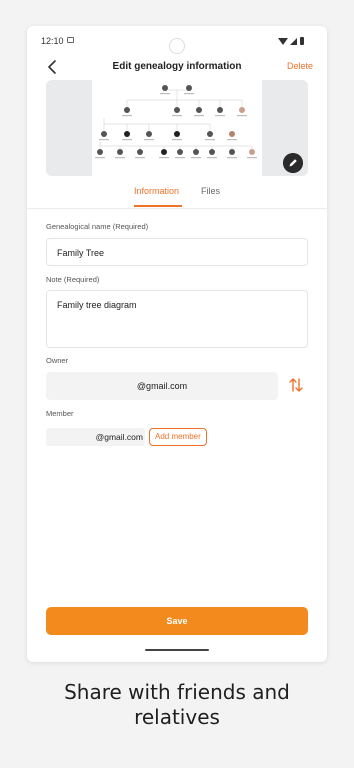  What do you see at coordinates (156, 191) in the screenshot?
I see `tab-information: Information` at bounding box center [156, 191].